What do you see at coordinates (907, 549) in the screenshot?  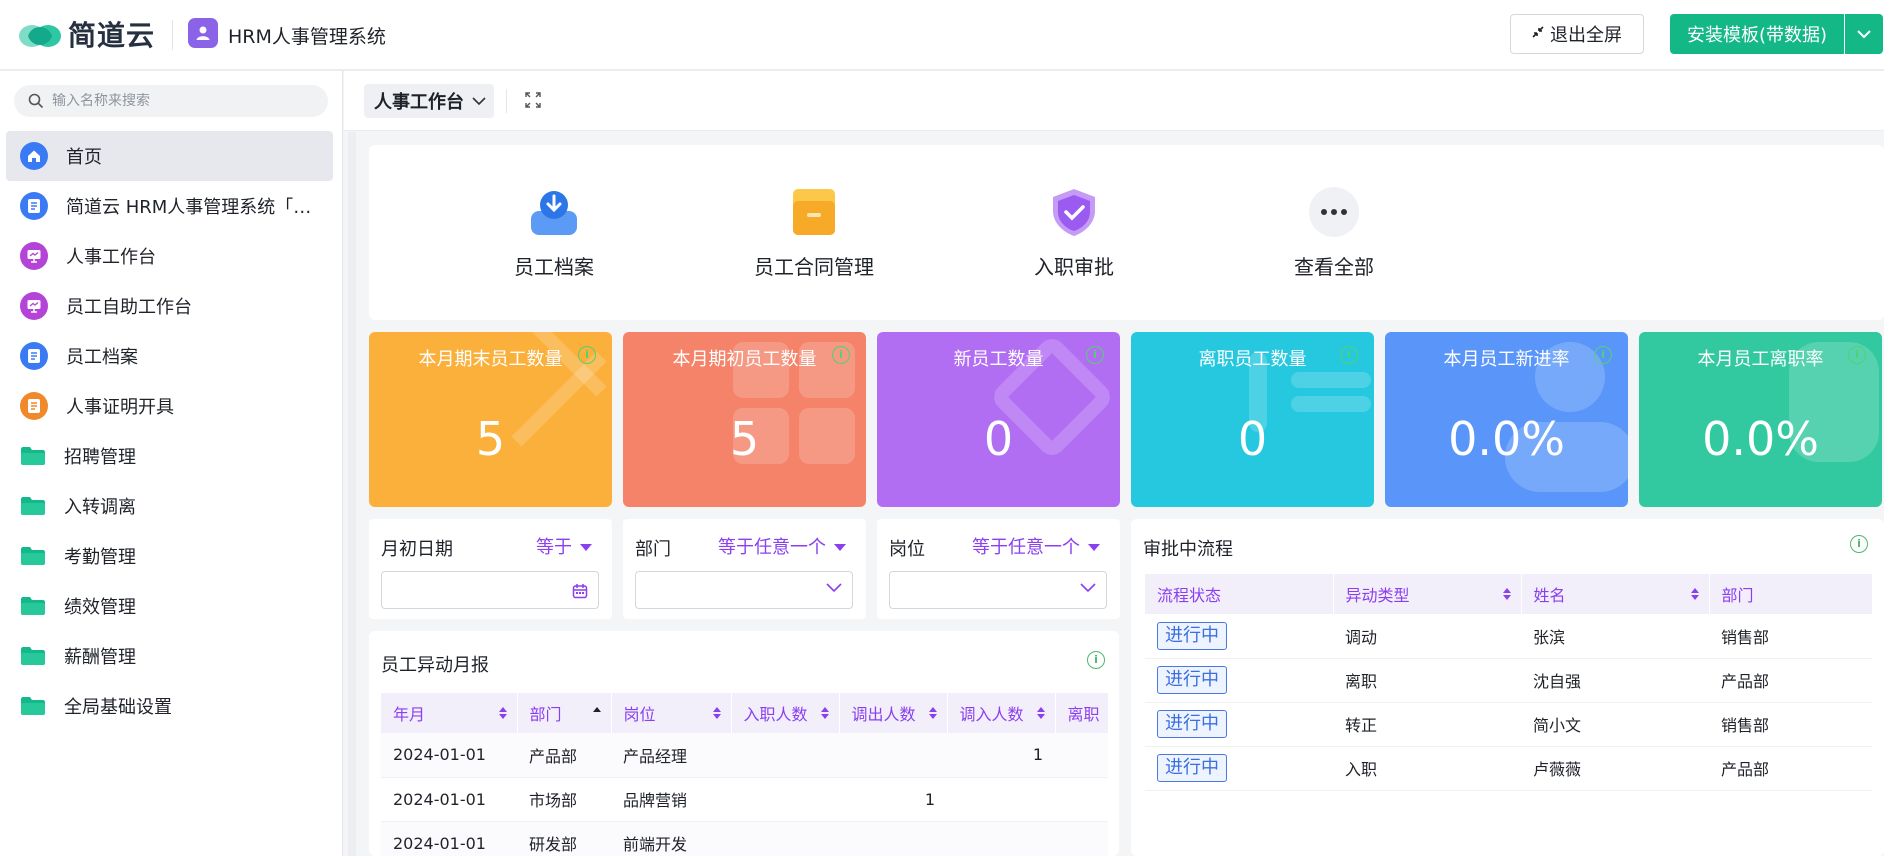 I see `filter-label: 岗位` at bounding box center [907, 549].